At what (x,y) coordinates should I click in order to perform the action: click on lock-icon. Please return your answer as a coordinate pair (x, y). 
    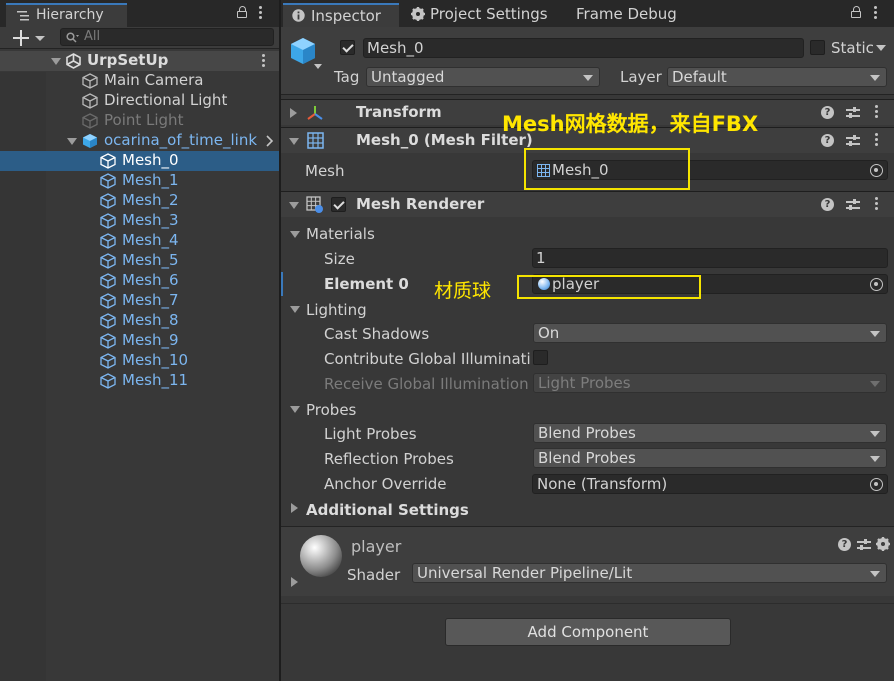
    Looking at the image, I should click on (242, 12).